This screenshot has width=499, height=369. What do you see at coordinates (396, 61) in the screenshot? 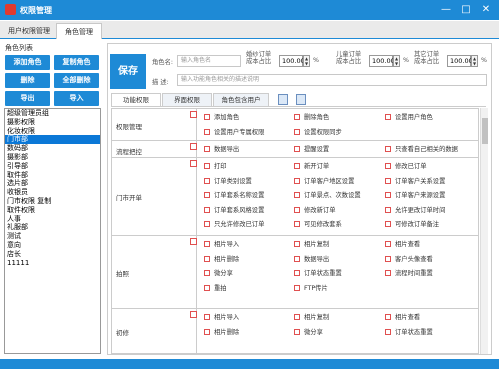
I see `child-ratio-spinner: ▲ ▼` at bounding box center [396, 61].